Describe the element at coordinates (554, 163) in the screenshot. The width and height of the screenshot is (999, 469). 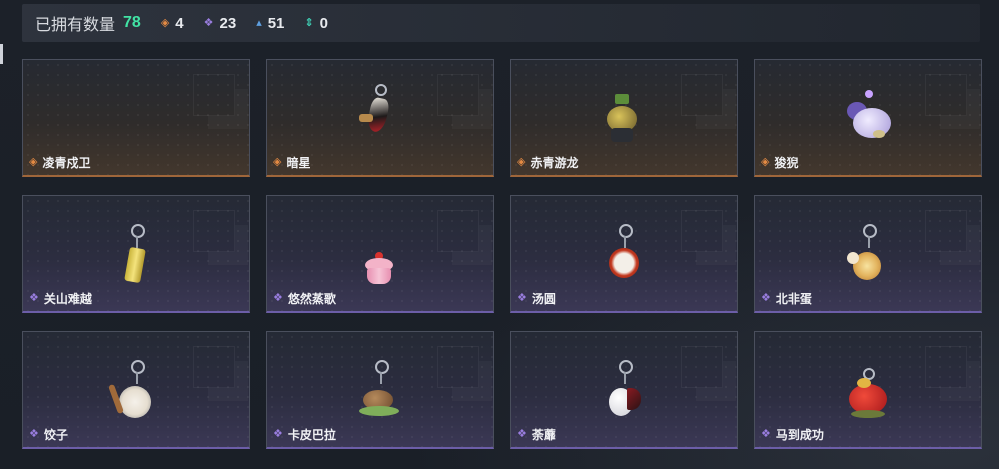
I see `charm-name: 赤青游龙` at that location.